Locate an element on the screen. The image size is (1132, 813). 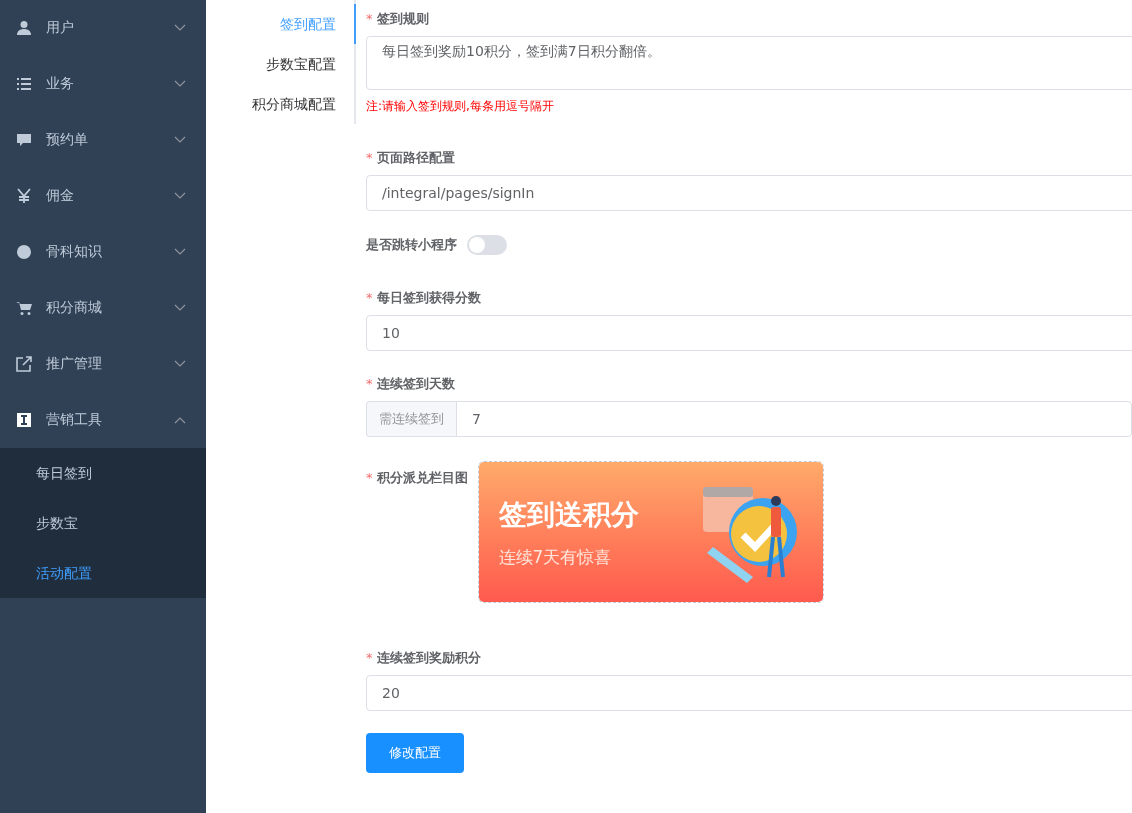
input-prefix: 需连续签到 is located at coordinates (411, 419).